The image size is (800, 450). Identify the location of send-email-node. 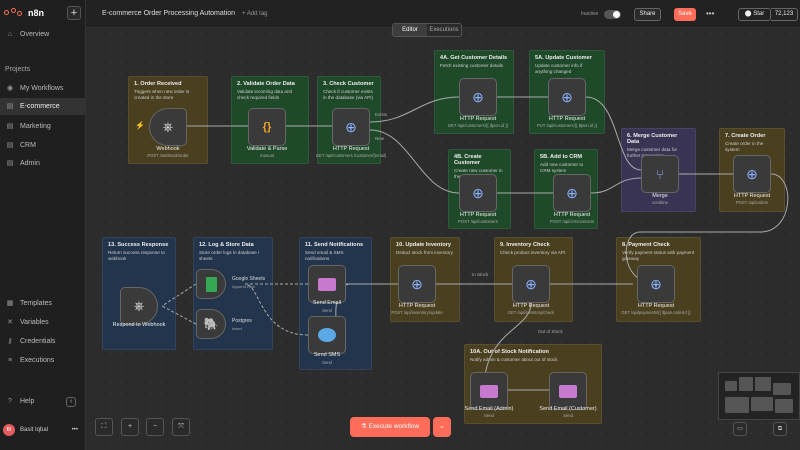
(327, 284).